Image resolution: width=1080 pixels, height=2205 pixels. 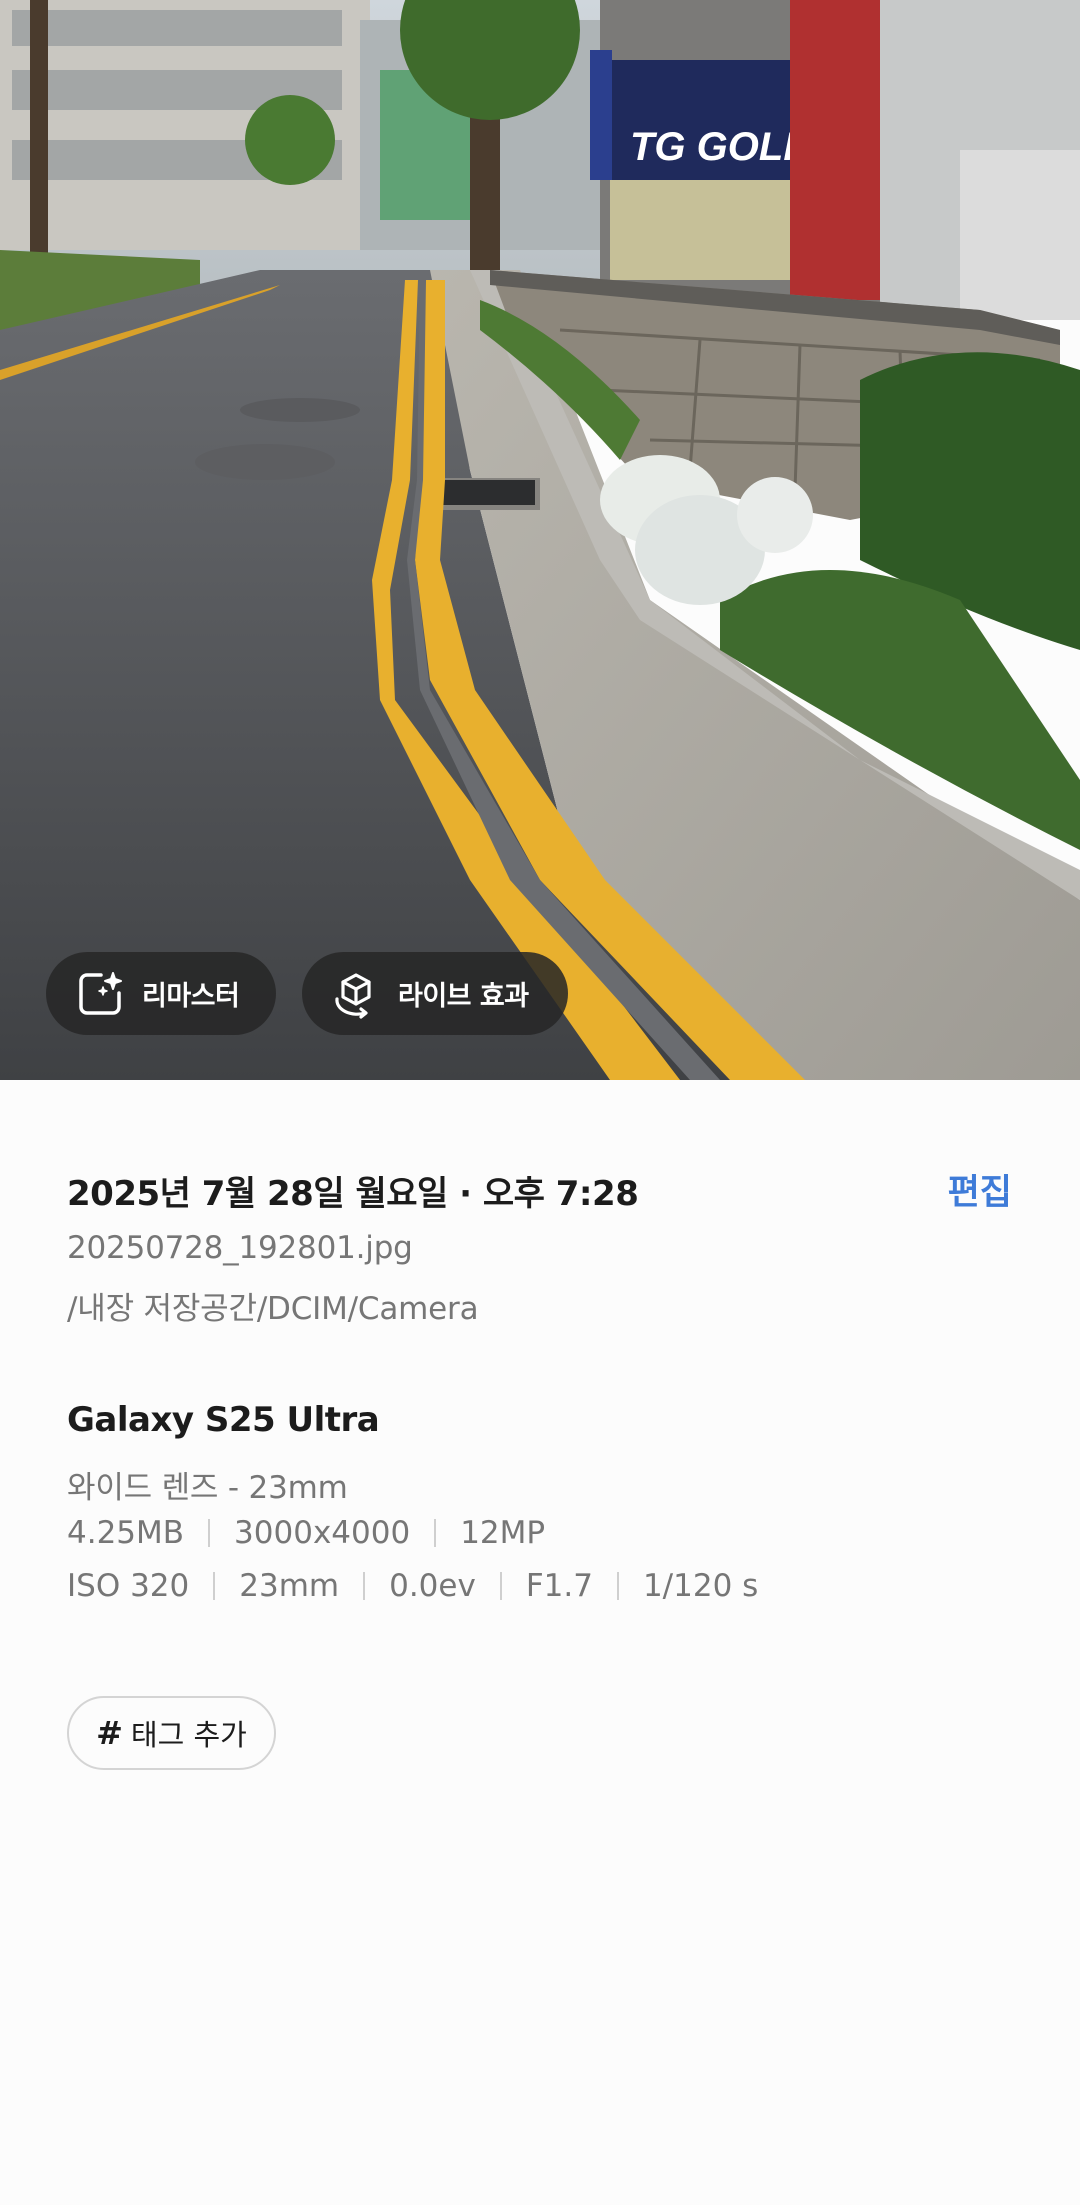 I want to click on file-name: 20250728_192801.jpg, so click(x=240, y=1248).